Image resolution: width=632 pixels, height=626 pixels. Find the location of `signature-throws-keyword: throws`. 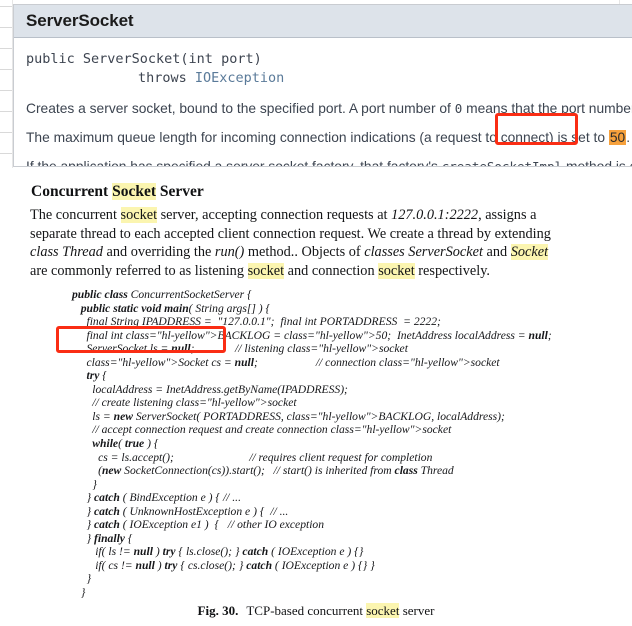

signature-throws-keyword: throws is located at coordinates (166, 78).